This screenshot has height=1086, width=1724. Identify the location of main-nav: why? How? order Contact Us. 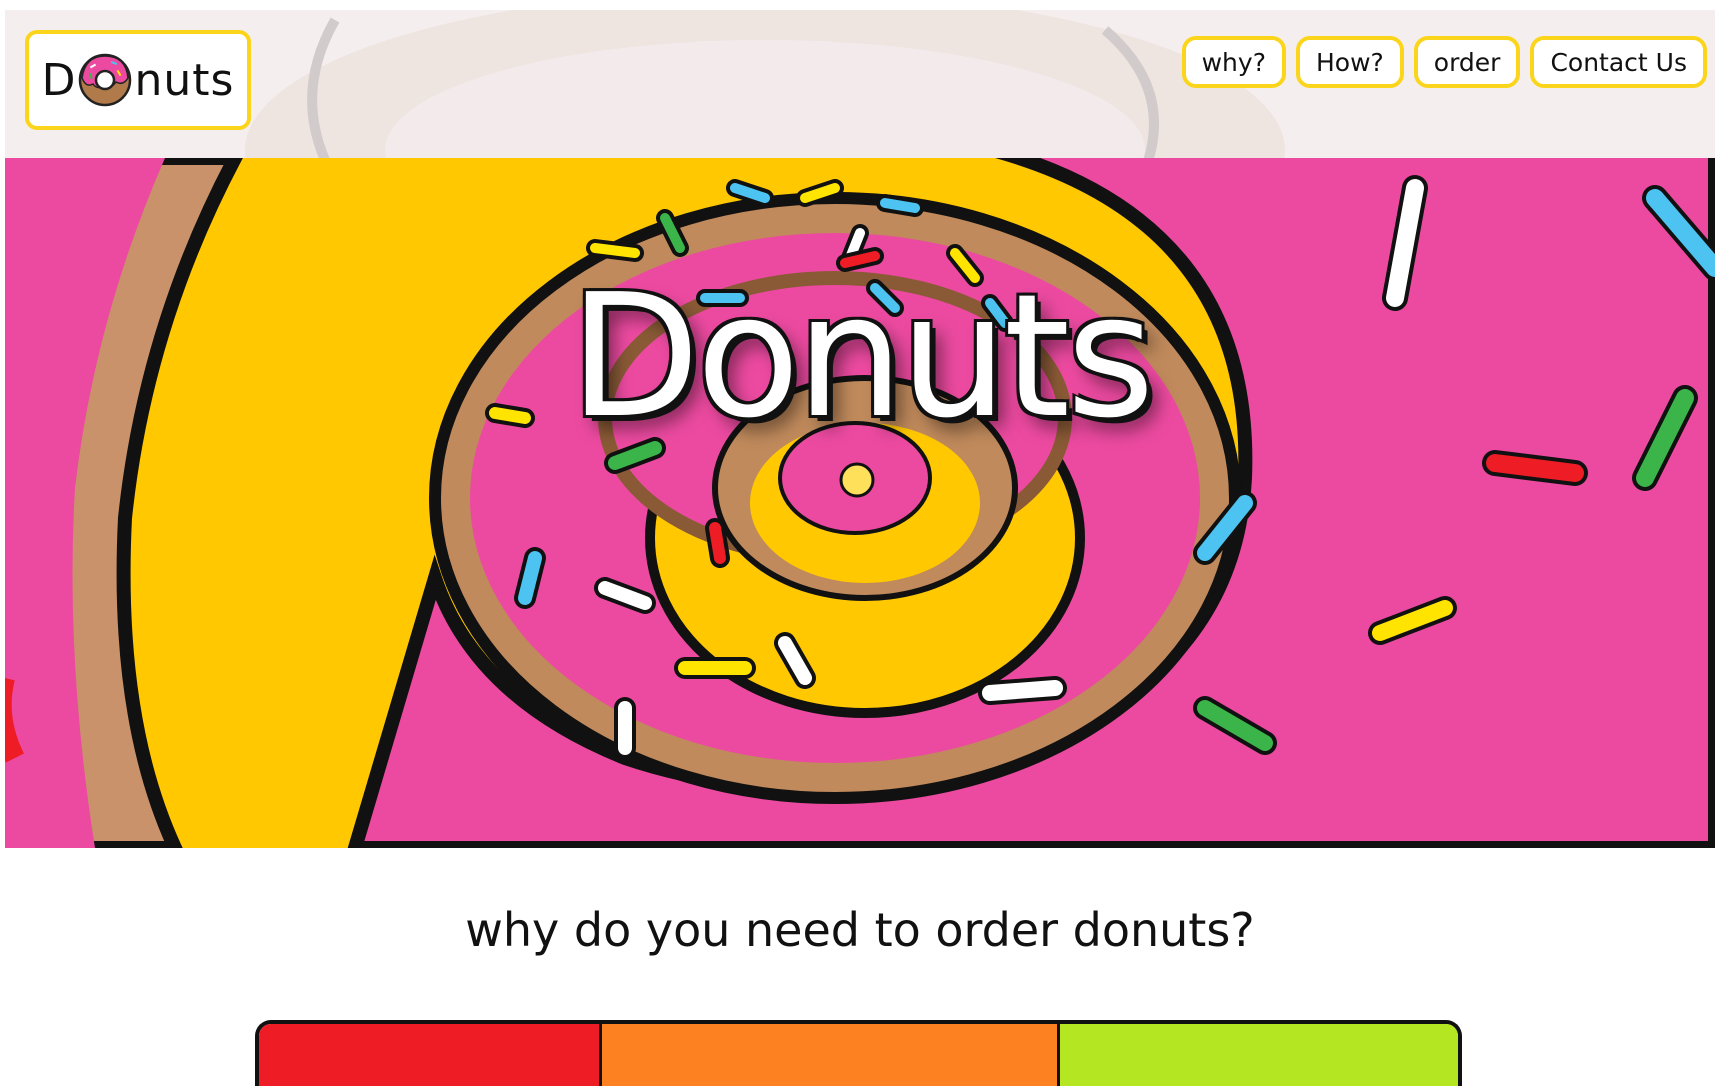
(1444, 62).